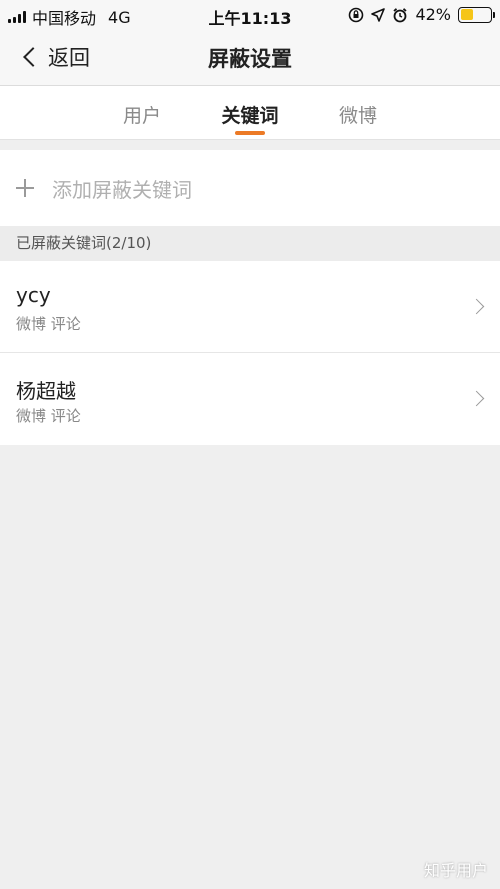 The height and width of the screenshot is (889, 500). What do you see at coordinates (250, 399) in the screenshot?
I see `list-item: 杨超越 微博 评论` at bounding box center [250, 399].